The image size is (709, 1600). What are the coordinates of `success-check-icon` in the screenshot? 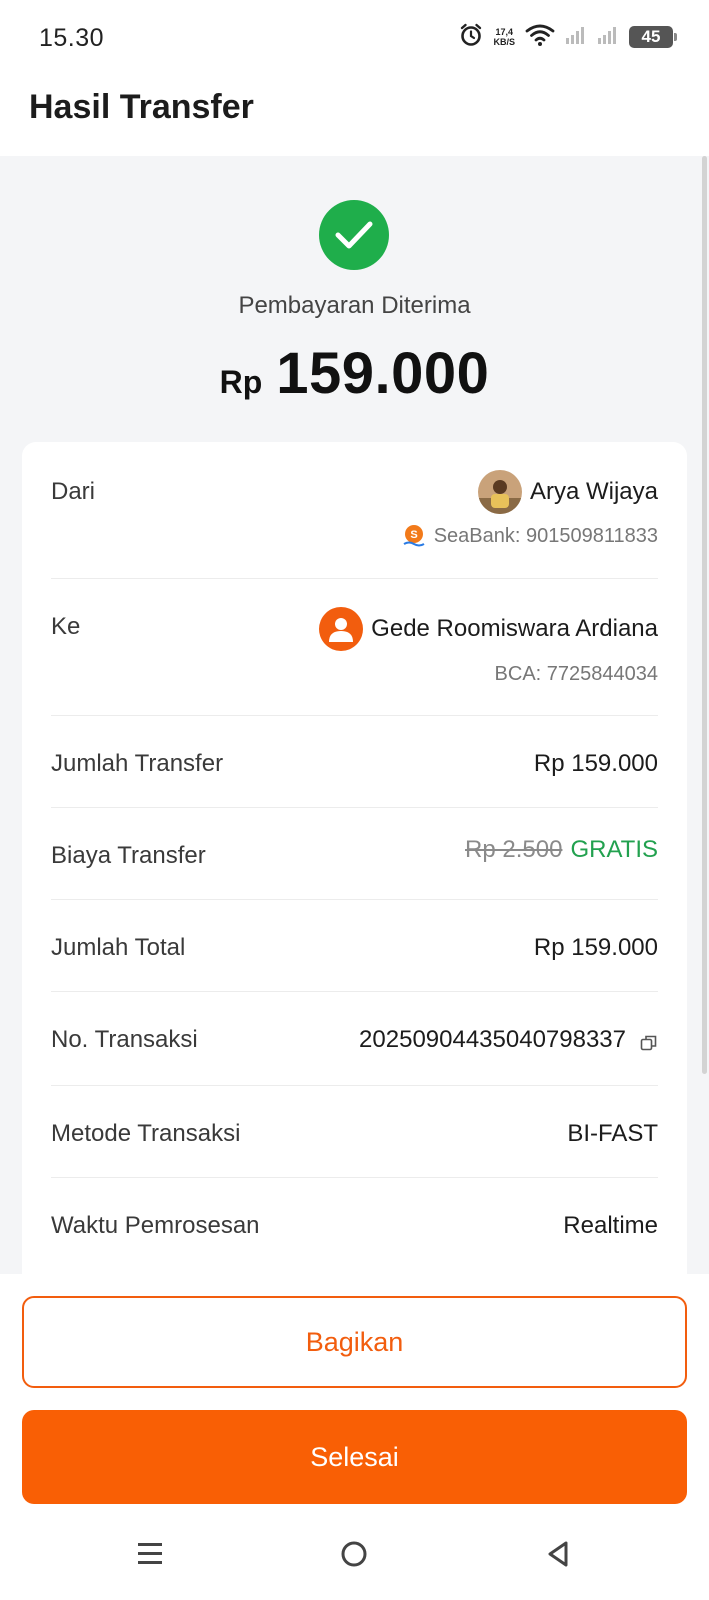 It's located at (354, 235).